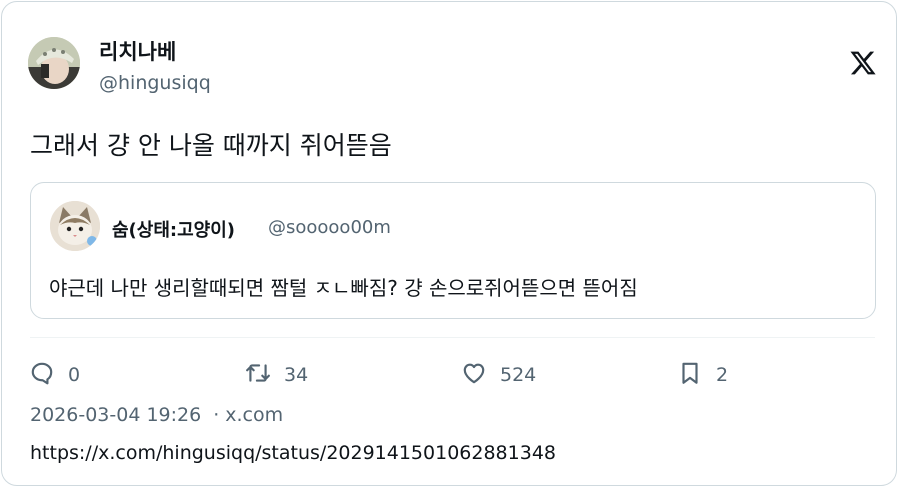  What do you see at coordinates (452, 337) in the screenshot?
I see `actions-divider` at bounding box center [452, 337].